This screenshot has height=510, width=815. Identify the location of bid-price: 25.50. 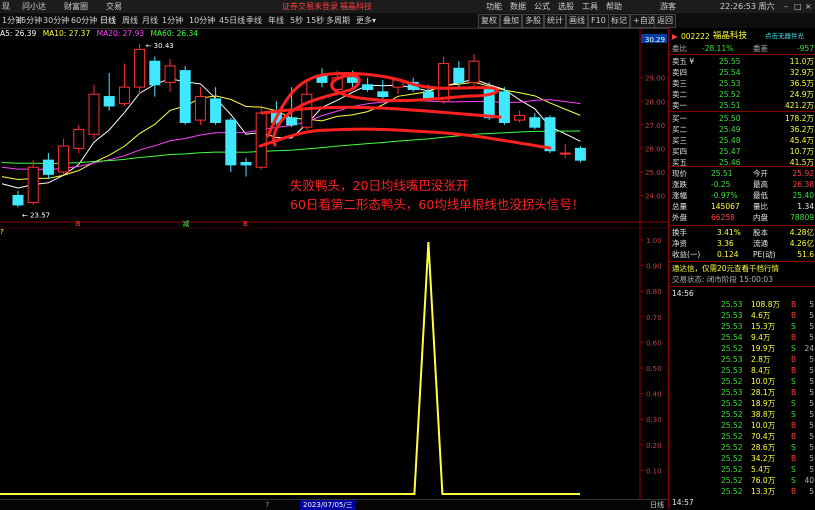
(730, 118).